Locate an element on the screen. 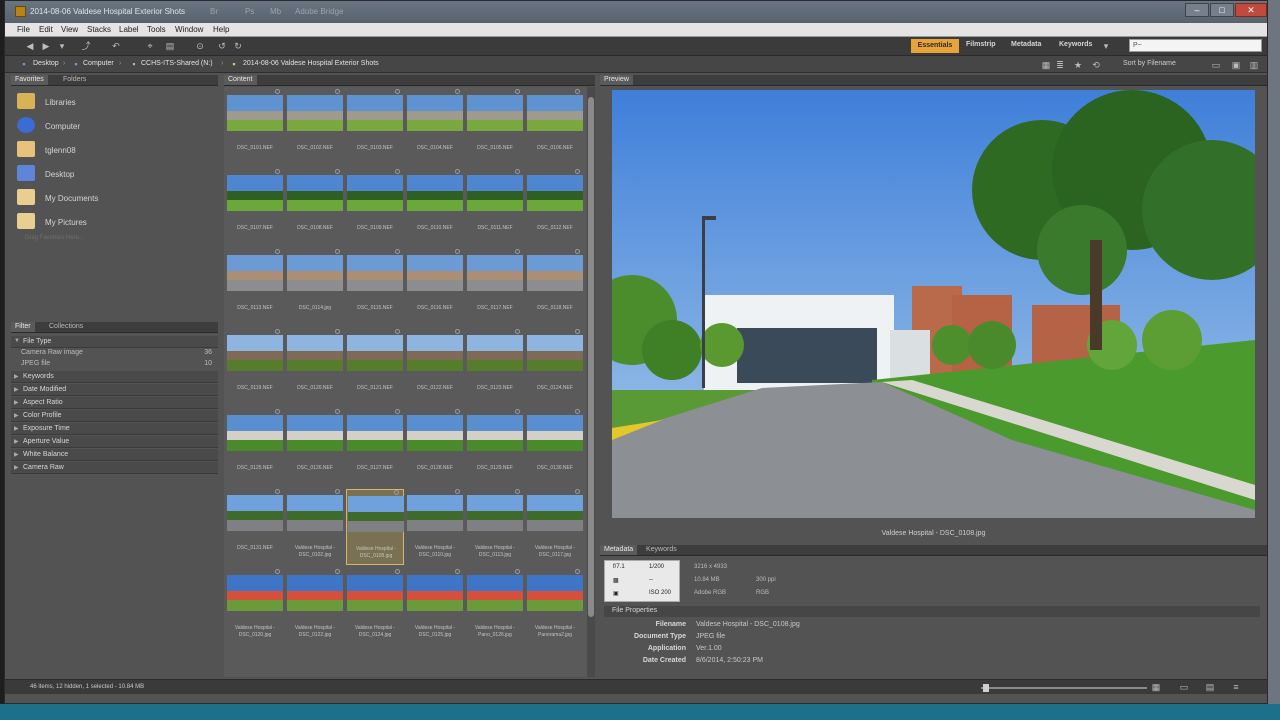 This screenshot has height=720, width=1280. thumbnail: DSC_0119.NEF is located at coordinates (255, 367).